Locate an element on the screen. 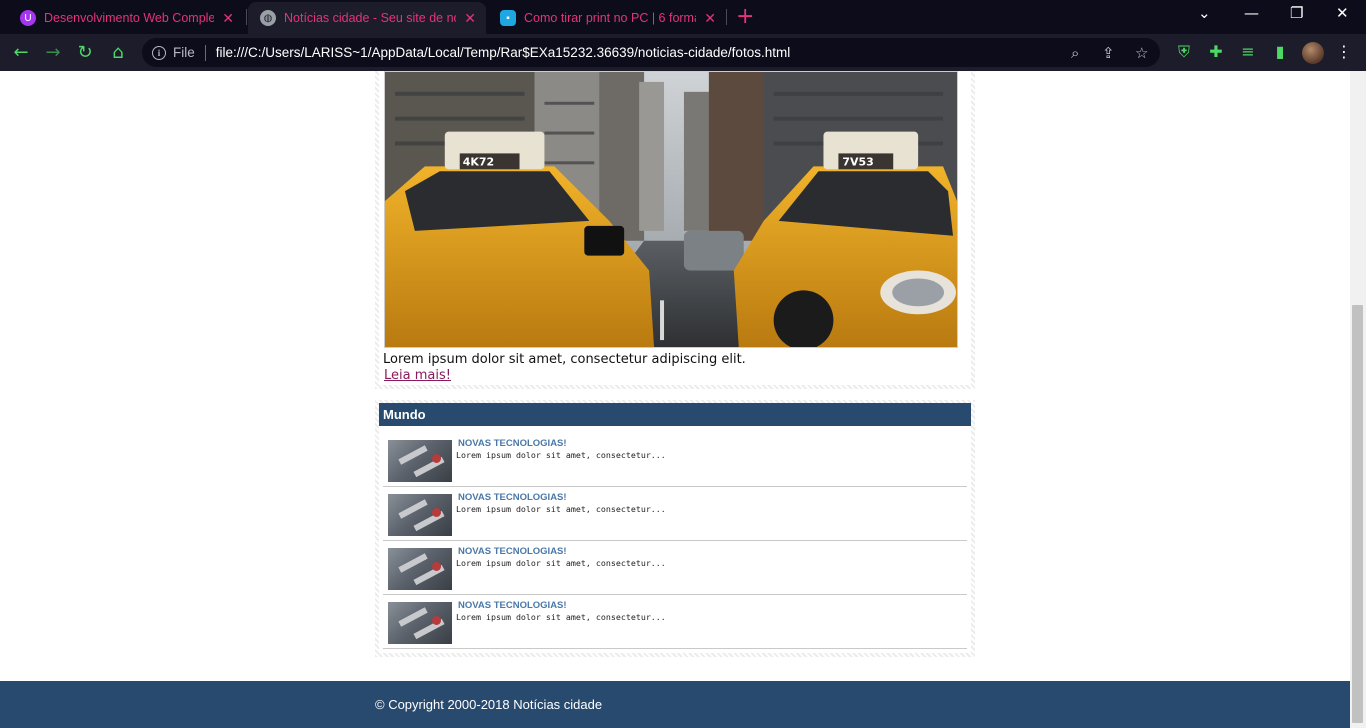  site-footer: © Copyright 2000-2018 Notícias cidade is located at coordinates (675, 704).